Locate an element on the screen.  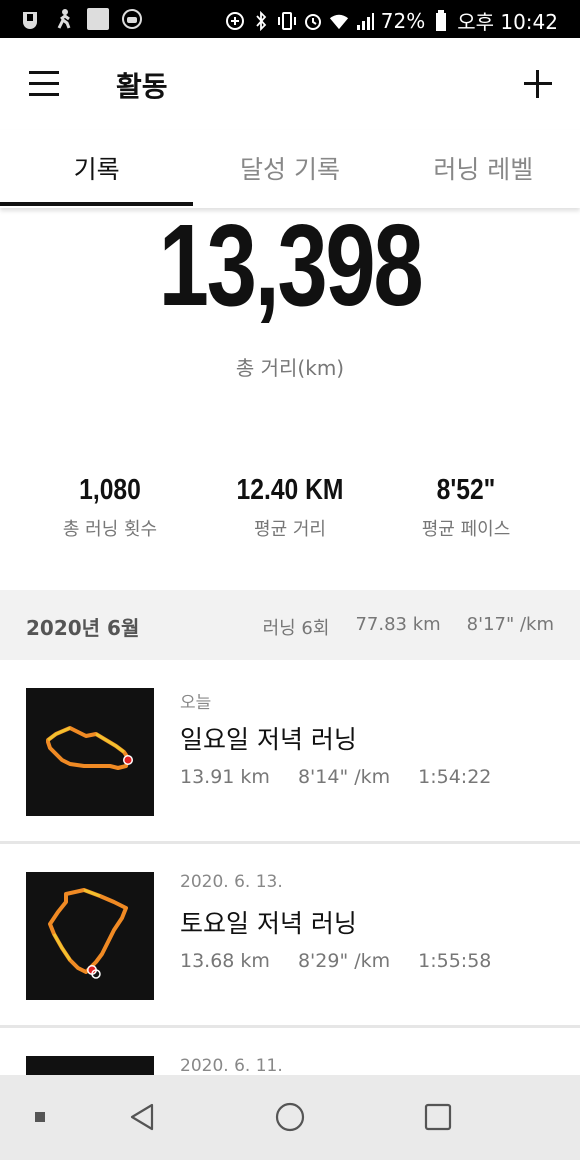
month-totals: 러닝 6회 77.83 km 8'17" /km is located at coordinates (408, 627).